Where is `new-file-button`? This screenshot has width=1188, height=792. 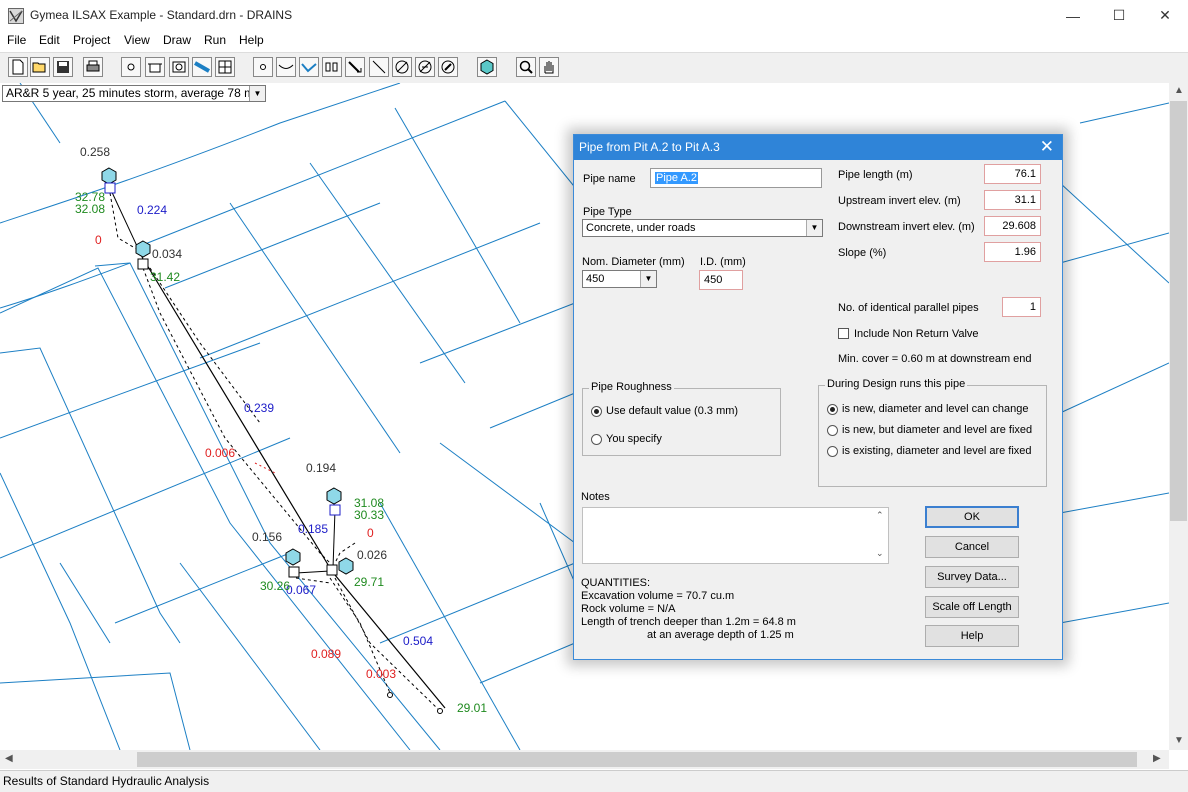 new-file-button is located at coordinates (18, 67).